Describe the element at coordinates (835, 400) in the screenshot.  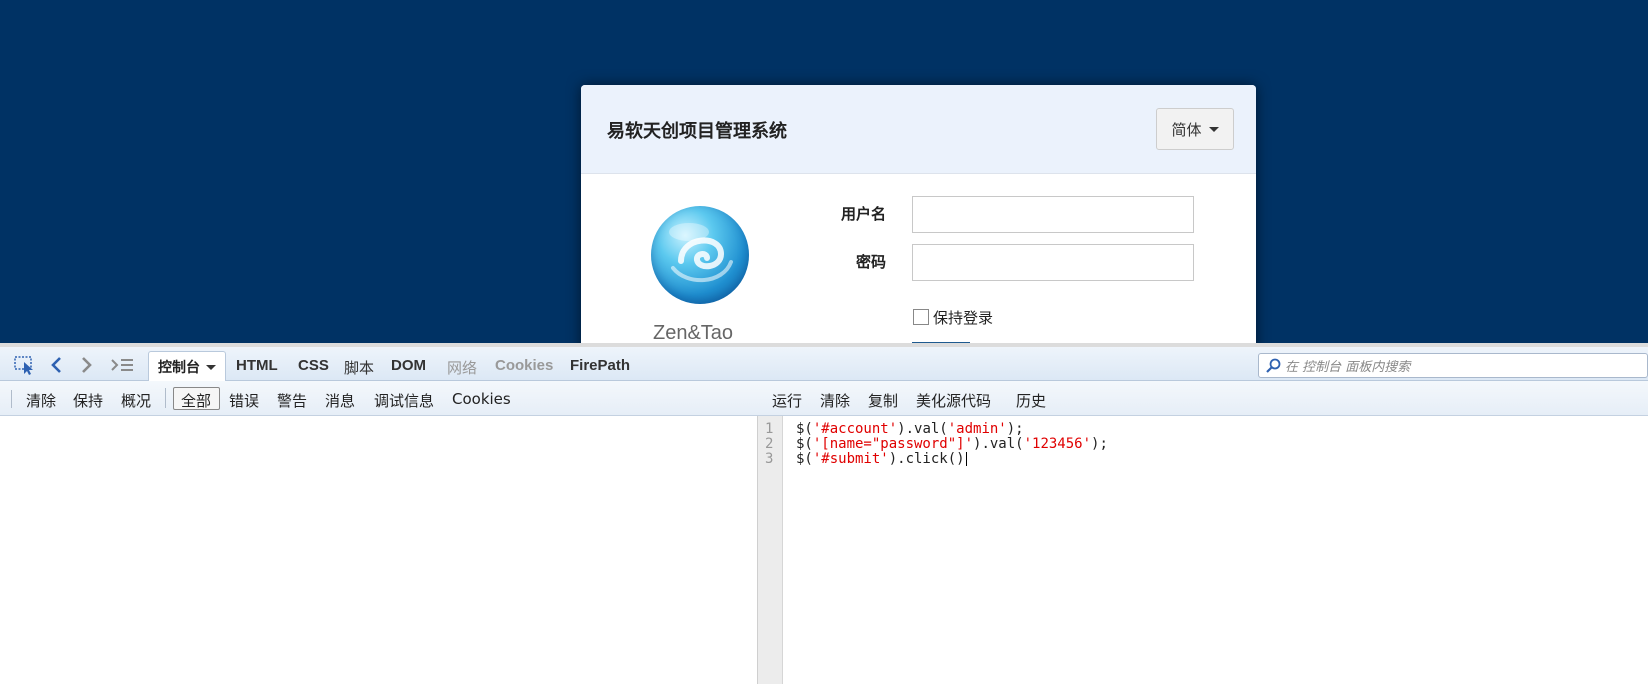
I see `editor-clear-button: 清除` at that location.